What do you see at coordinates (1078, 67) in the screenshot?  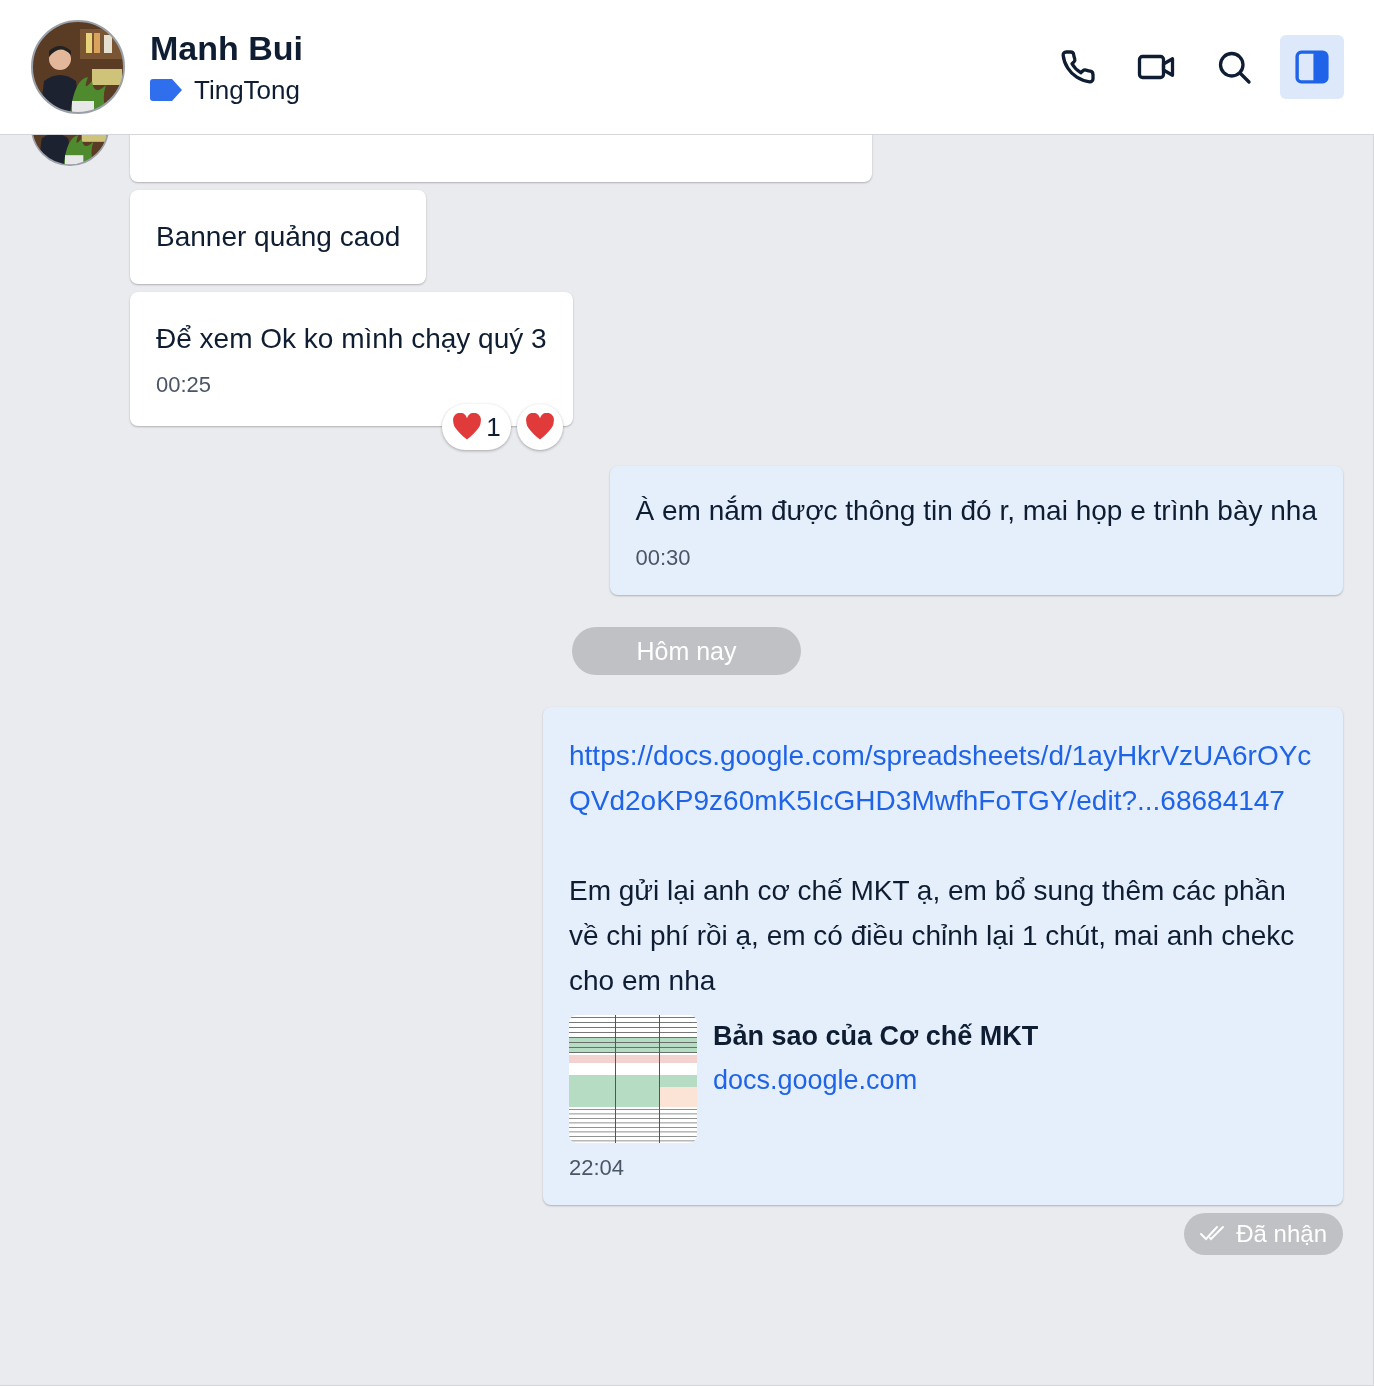 I see `phone-icon` at bounding box center [1078, 67].